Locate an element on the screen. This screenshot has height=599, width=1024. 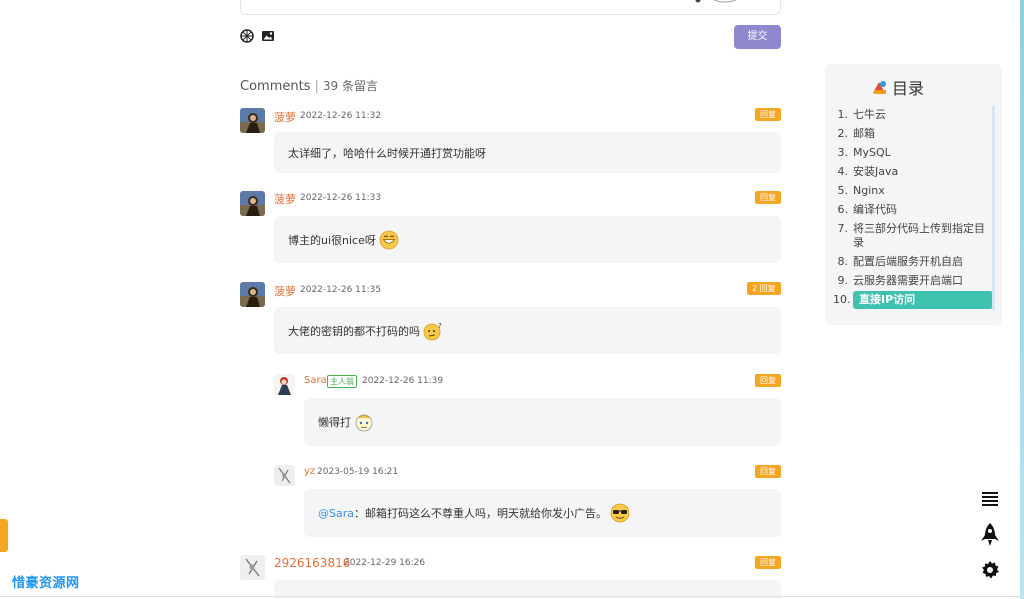
emoji-picker-icon is located at coordinates (247, 36).